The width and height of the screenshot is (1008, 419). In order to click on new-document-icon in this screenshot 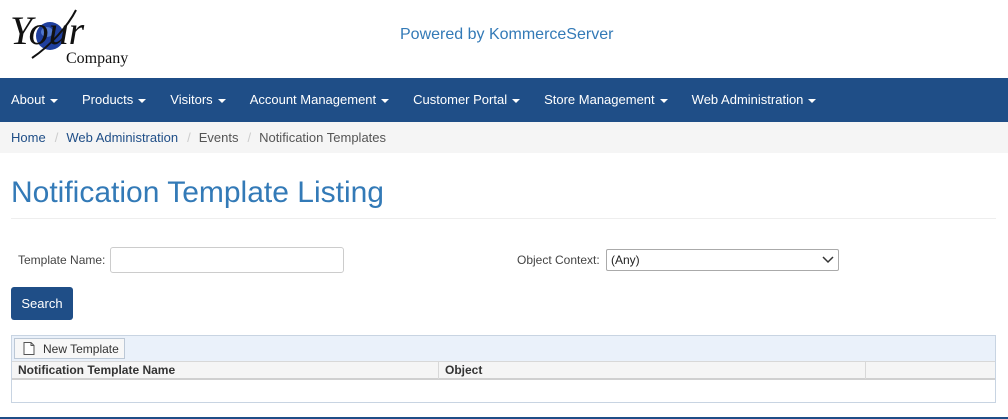, I will do `click(29, 348)`.